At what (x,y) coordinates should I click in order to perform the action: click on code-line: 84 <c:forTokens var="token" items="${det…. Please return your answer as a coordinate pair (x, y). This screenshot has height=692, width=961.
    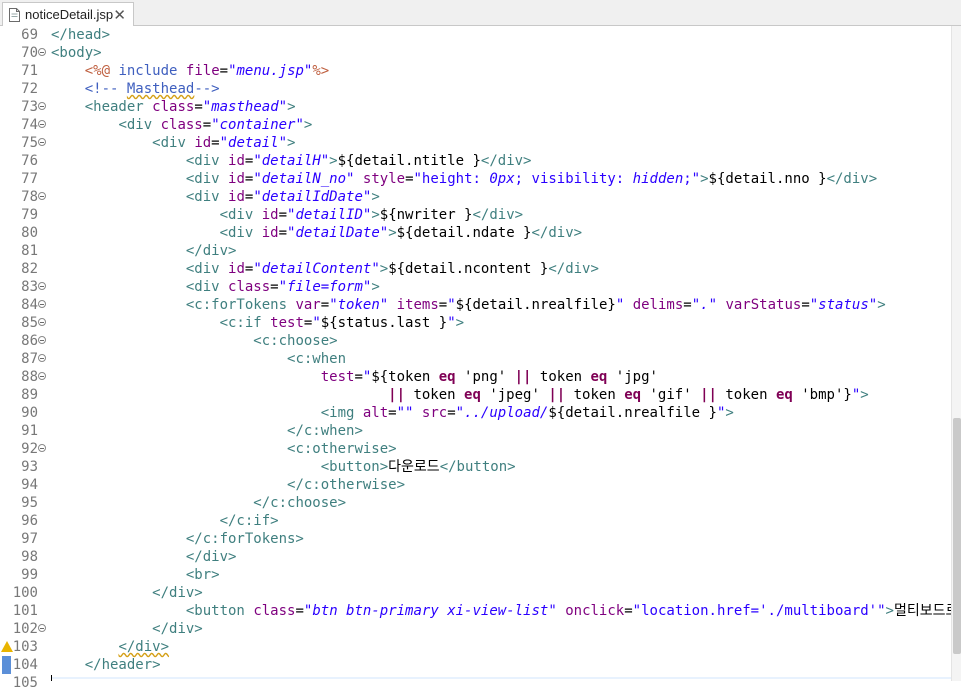
    Looking at the image, I should click on (475, 305).